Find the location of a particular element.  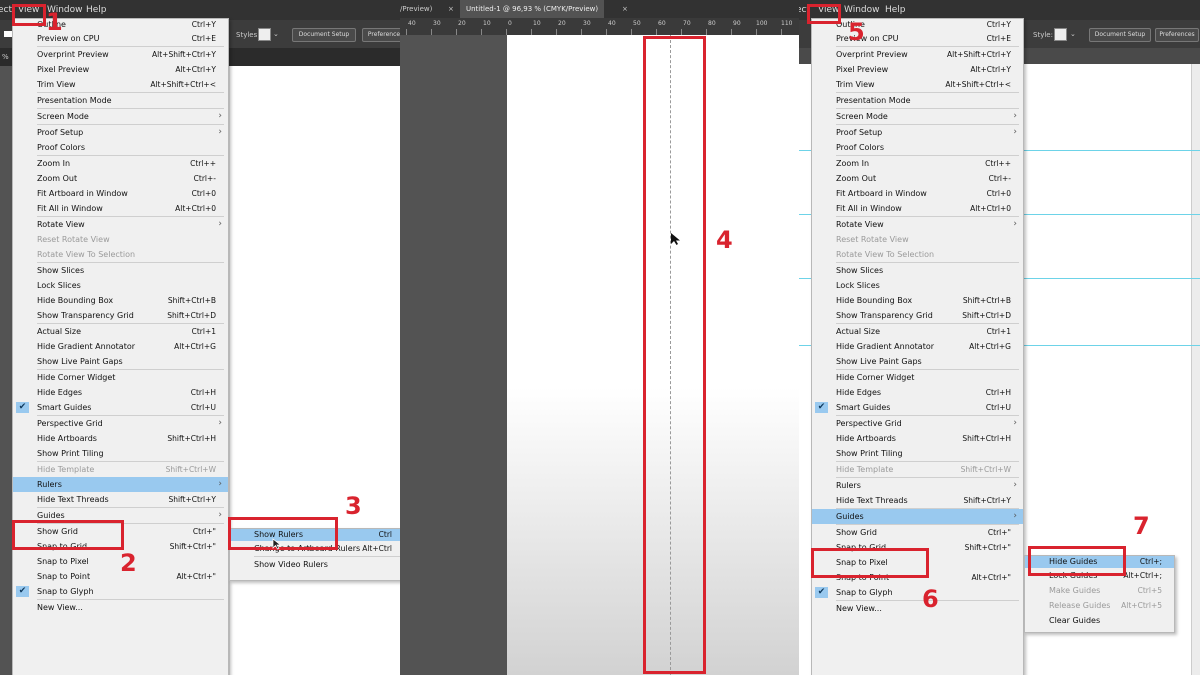

menu-window: Window is located at coordinates (862, 10).